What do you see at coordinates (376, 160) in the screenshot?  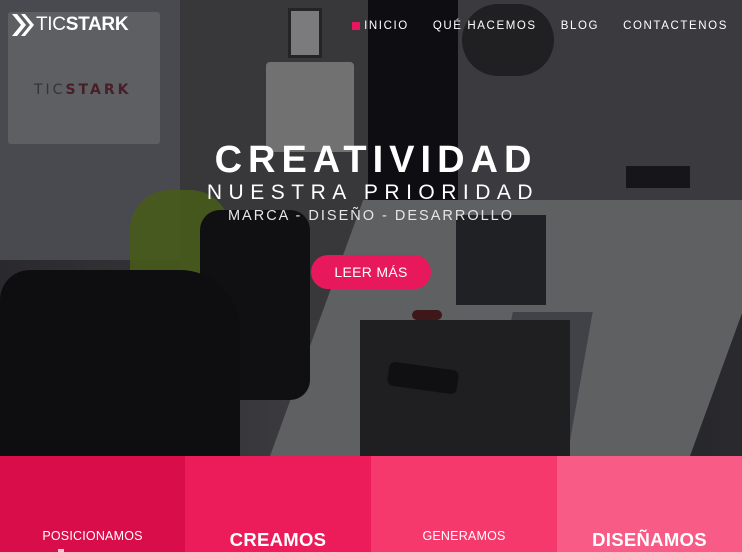 I see `hero-title: CREATIVIDAD` at bounding box center [376, 160].